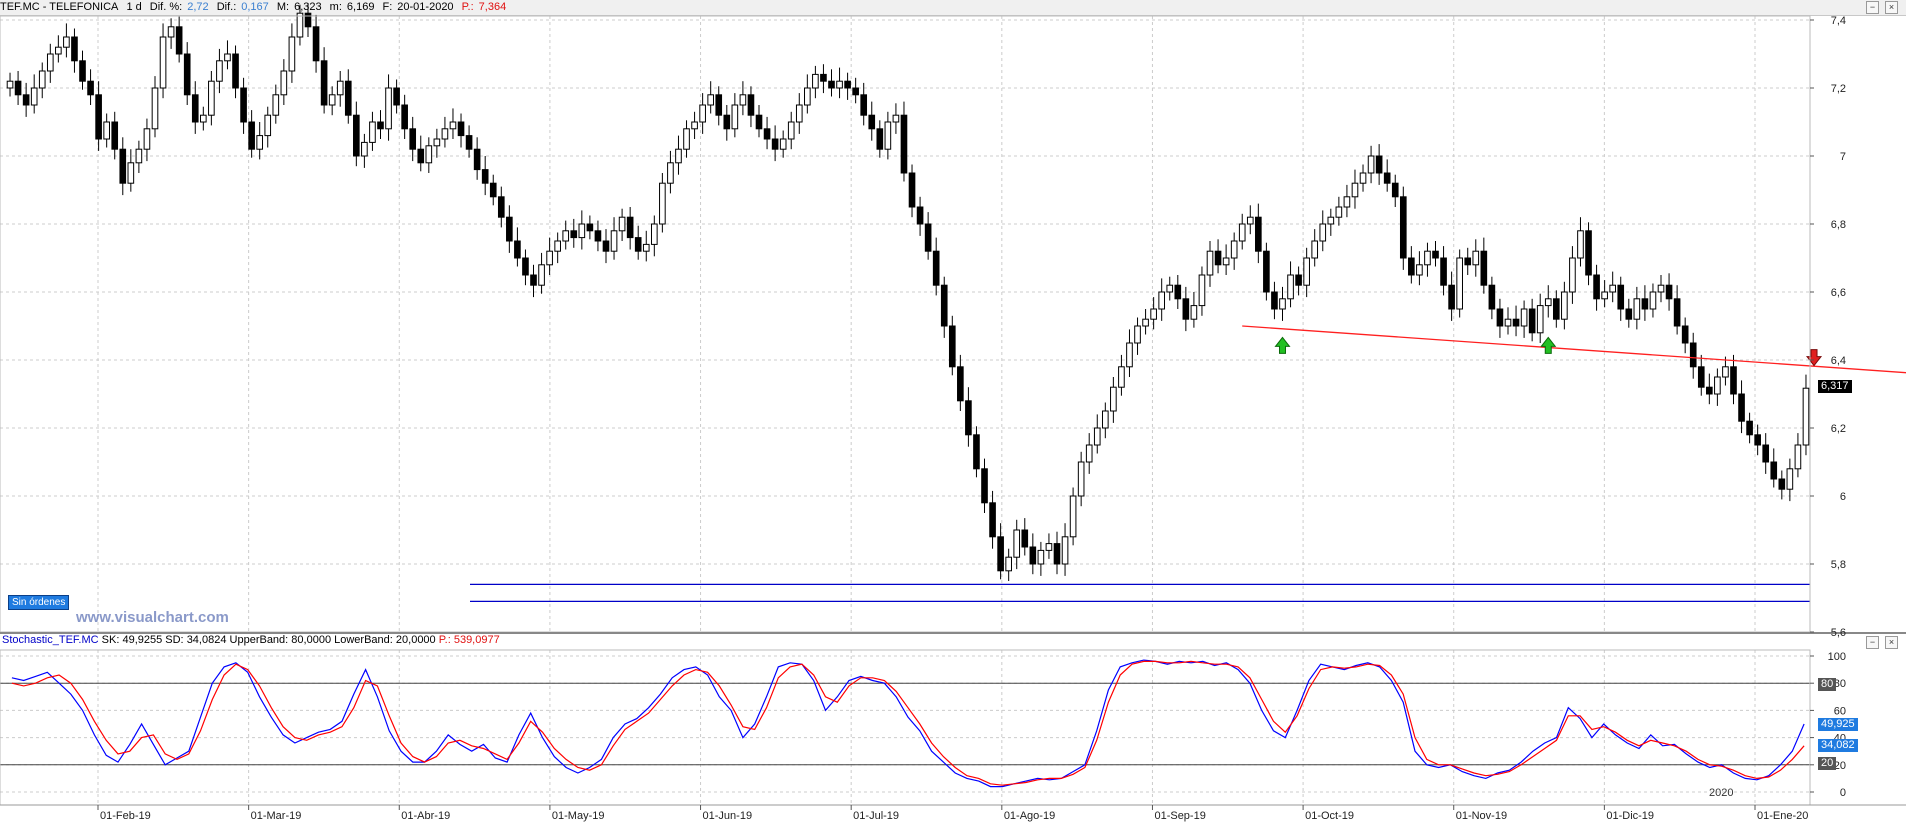 This screenshot has height=823, width=1906. Describe the element at coordinates (1891, 642) in the screenshot. I see `indicator-close-button: ×` at that location.